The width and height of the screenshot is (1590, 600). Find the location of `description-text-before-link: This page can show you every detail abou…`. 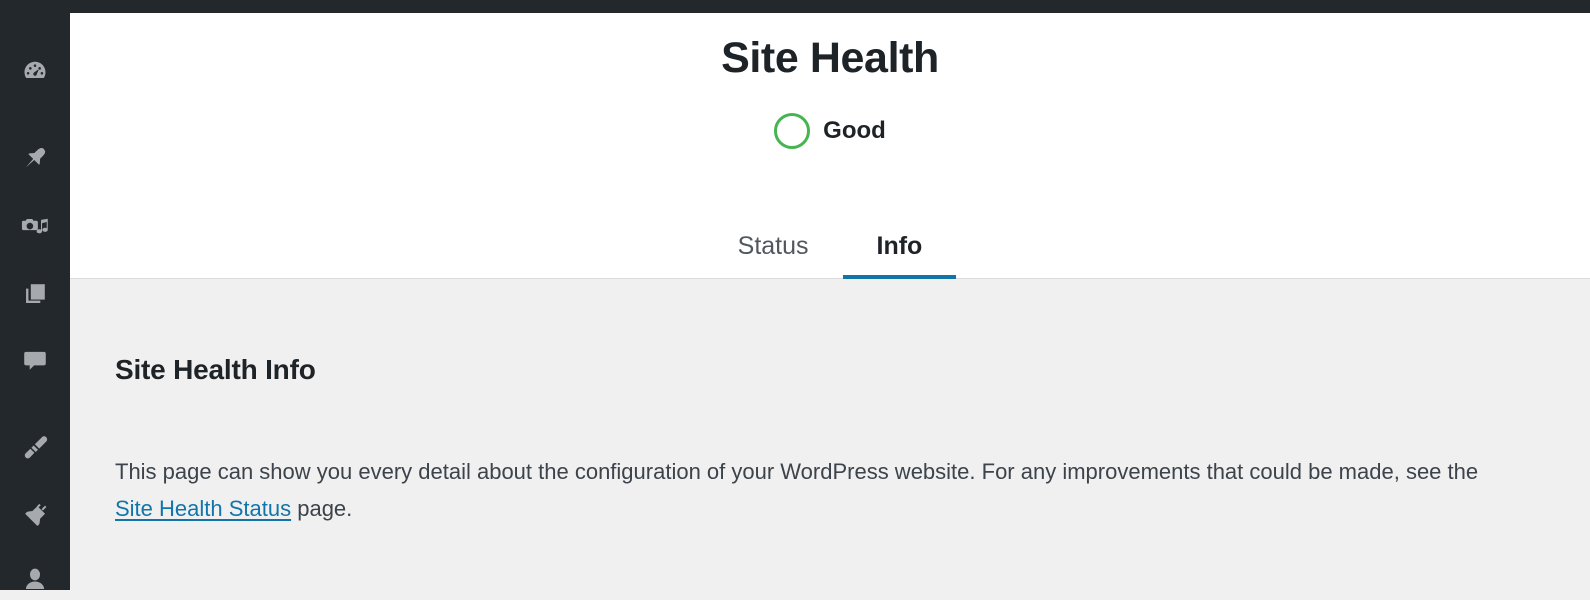

description-text-before-link: This page can show you every detail abou… is located at coordinates (797, 471).